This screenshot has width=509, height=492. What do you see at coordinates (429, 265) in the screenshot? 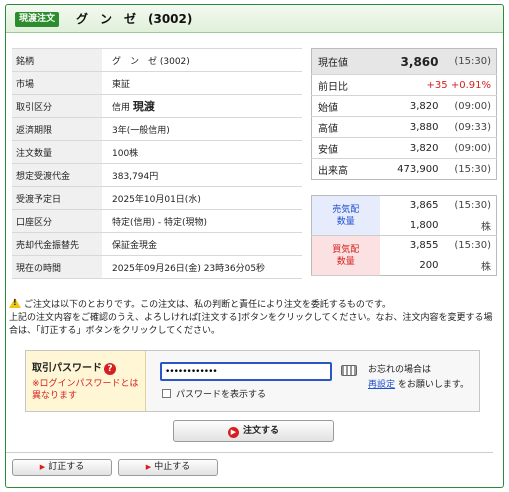
I see `buy-qty: 200` at bounding box center [429, 265].